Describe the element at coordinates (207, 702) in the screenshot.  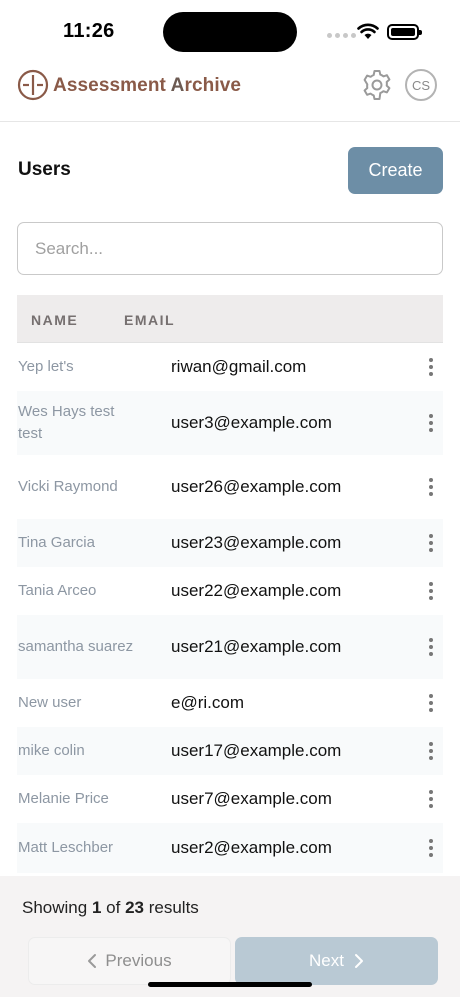
I see `user-email: e@ri.com` at that location.